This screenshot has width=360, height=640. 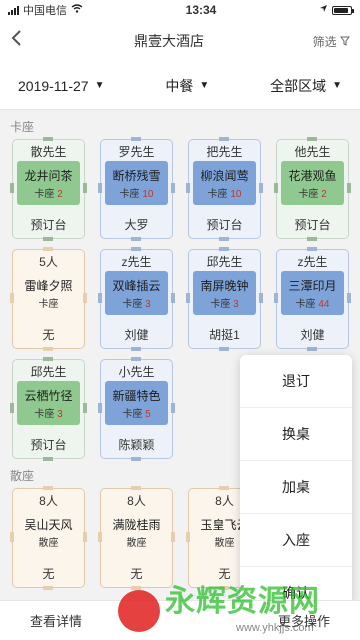 What do you see at coordinates (56, 620) in the screenshot?
I see `view-details-button: 查看详情` at bounding box center [56, 620].